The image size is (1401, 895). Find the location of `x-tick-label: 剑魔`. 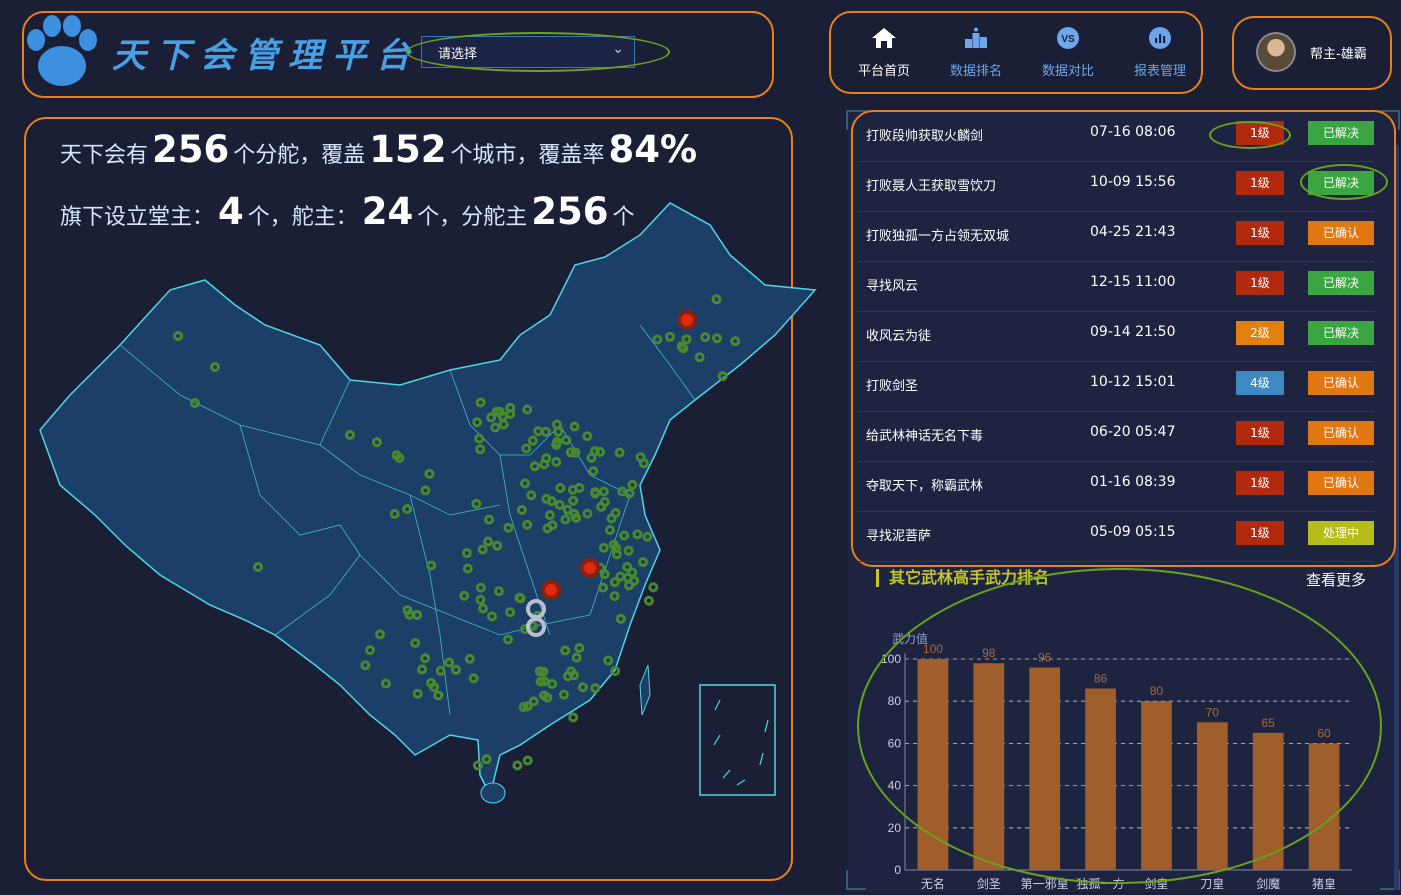

x-tick-label: 剑魔 is located at coordinates (1268, 883).